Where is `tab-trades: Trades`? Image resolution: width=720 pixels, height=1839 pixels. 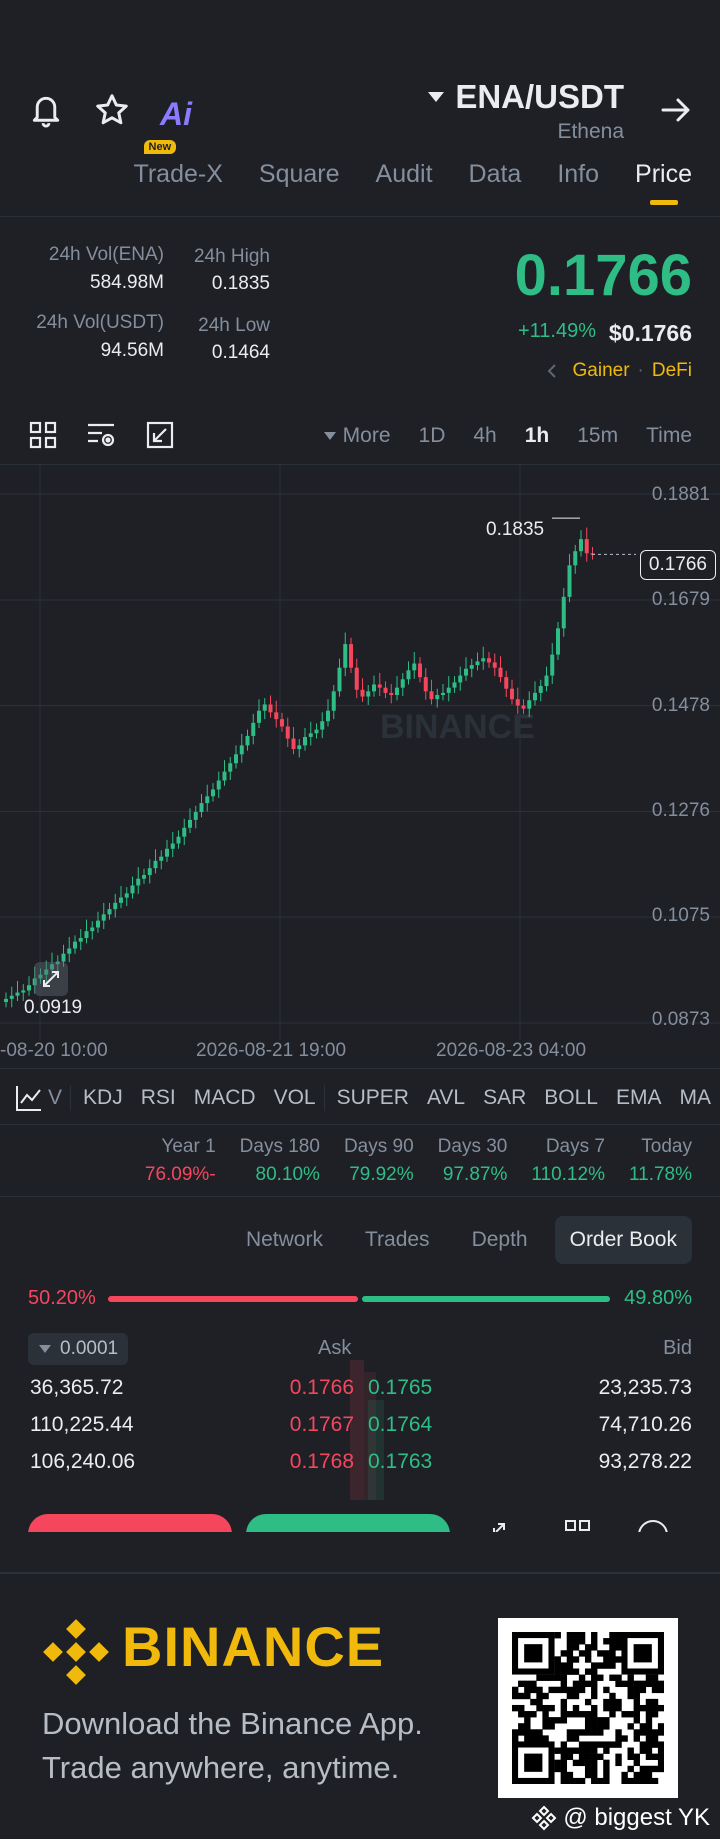
tab-trades: Trades is located at coordinates (397, 1240).